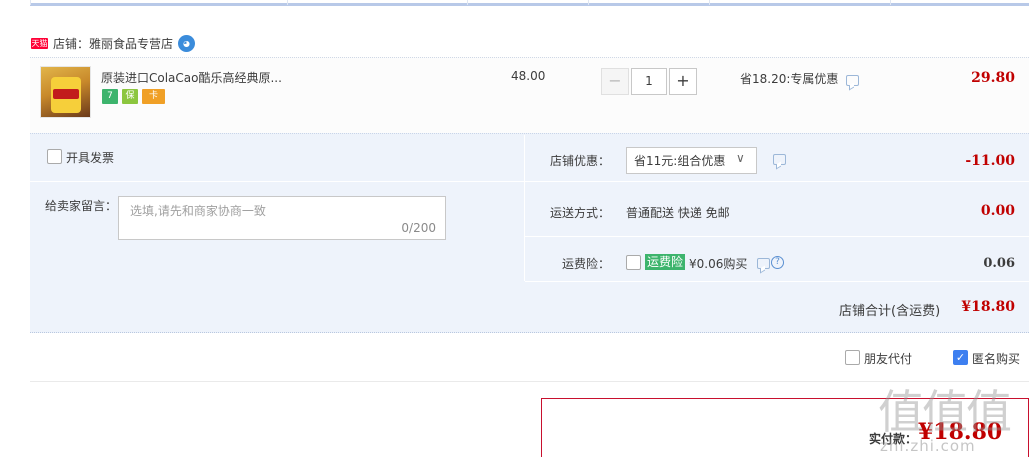  I want to click on watermark-url: zhi.zhi.com, so click(928, 446).